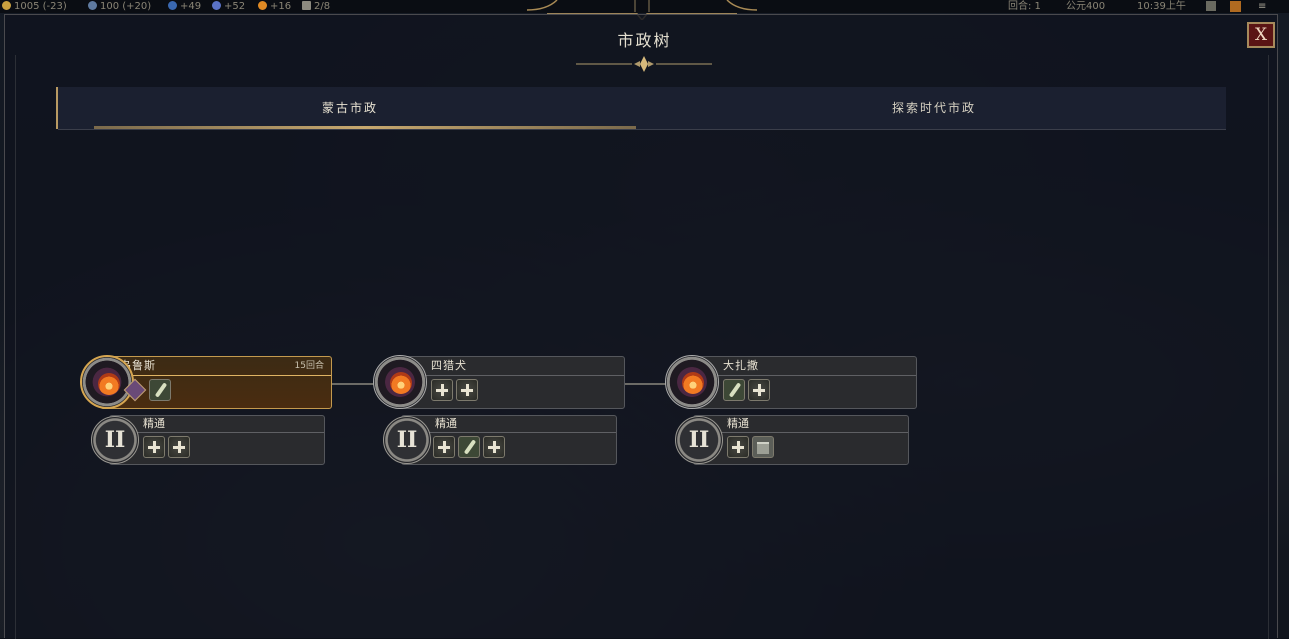 This screenshot has width=1289, height=639. I want to click on civic-node-four-hounds: 四猎犬, so click(499, 383).